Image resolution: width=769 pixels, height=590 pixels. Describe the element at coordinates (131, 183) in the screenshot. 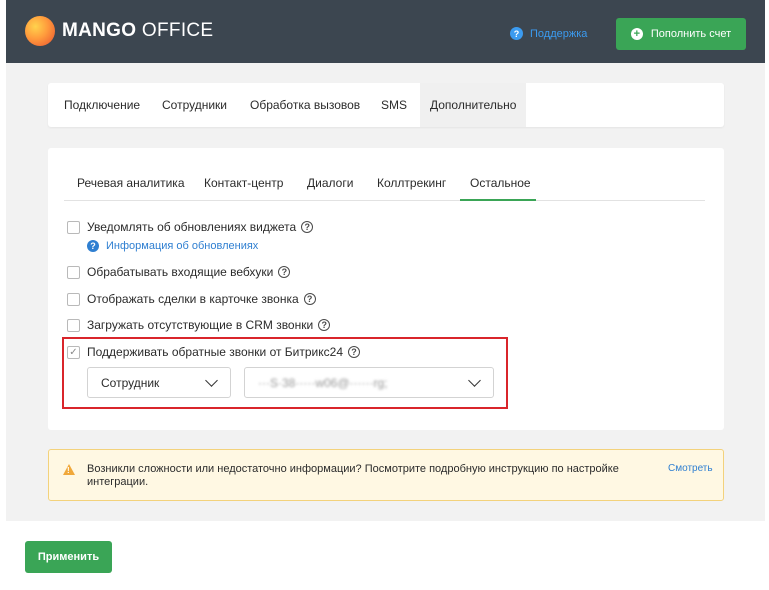

I see `subtab-speech-analytics: Речевая аналитика` at that location.